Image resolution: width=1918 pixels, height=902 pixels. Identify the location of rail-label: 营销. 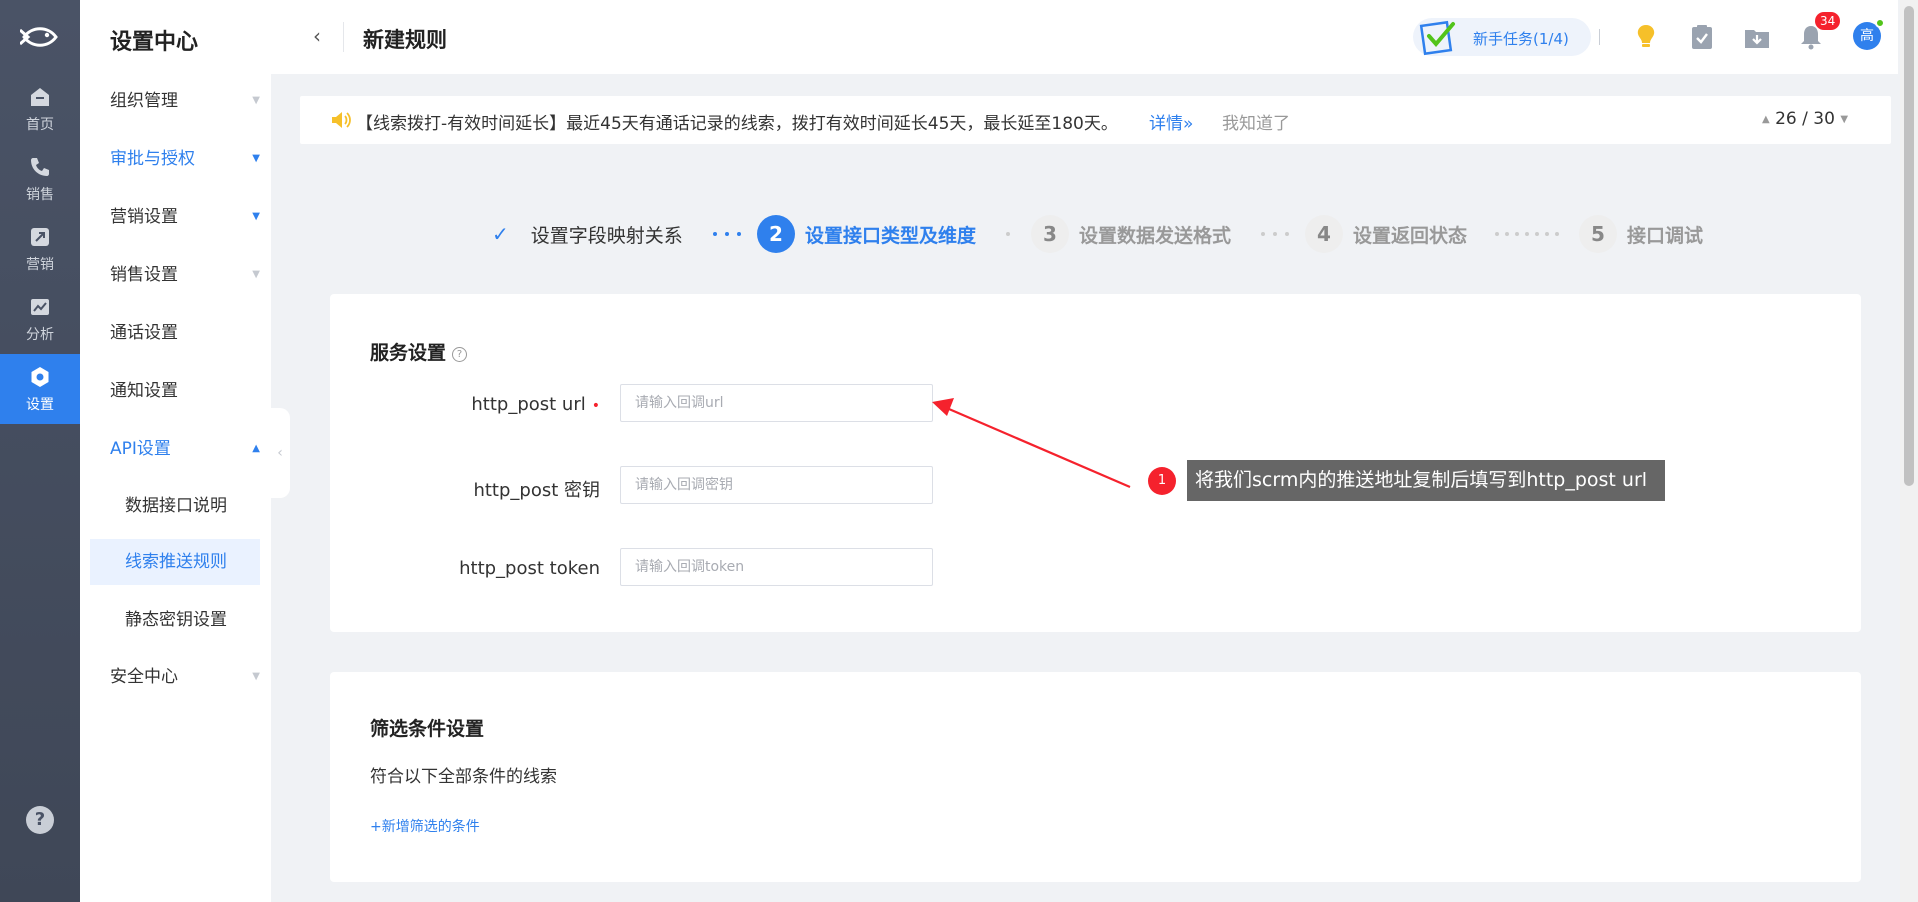
(40, 265).